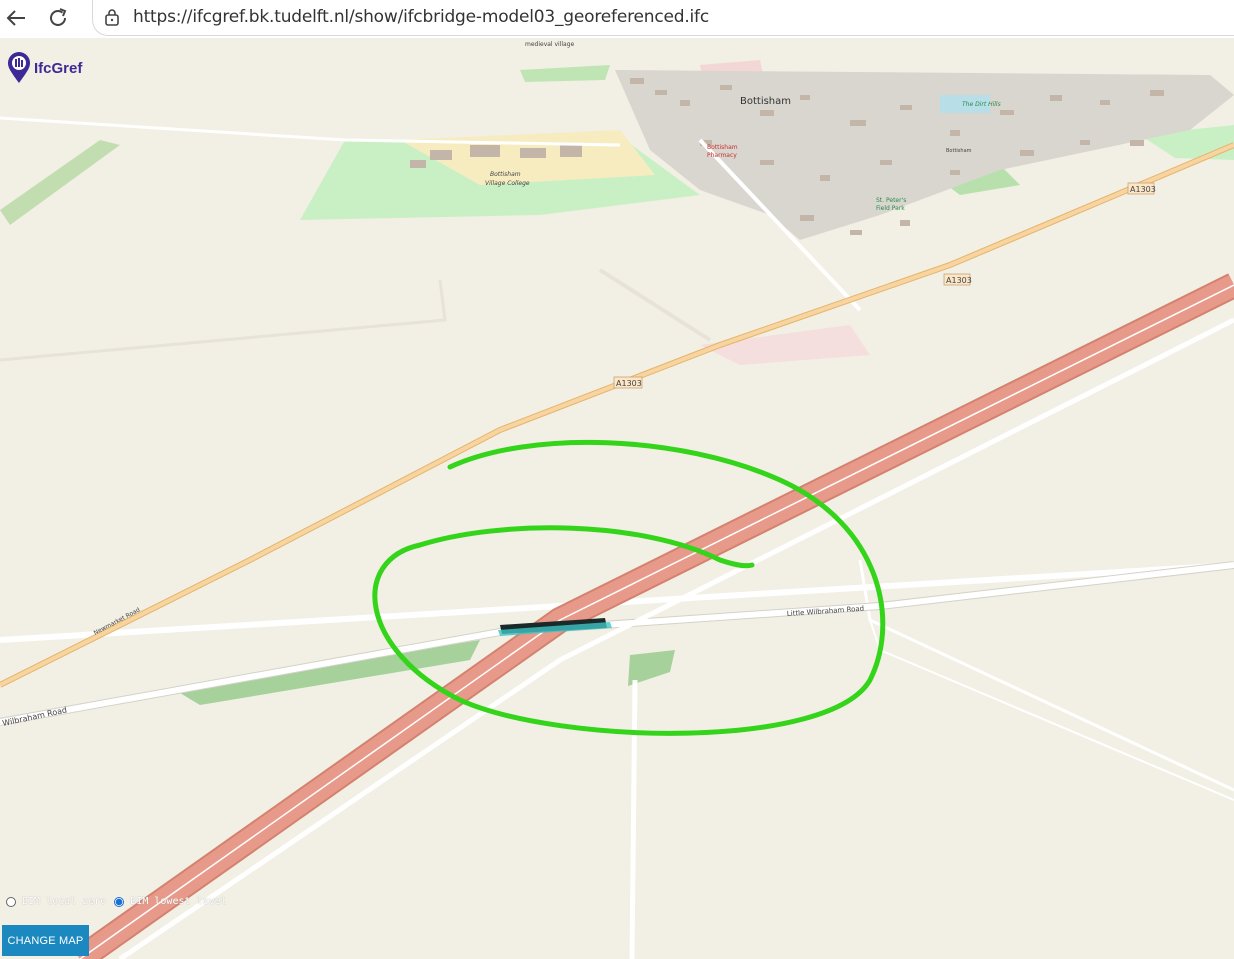 The width and height of the screenshot is (1234, 959). I want to click on reload-button, so click(58, 18).